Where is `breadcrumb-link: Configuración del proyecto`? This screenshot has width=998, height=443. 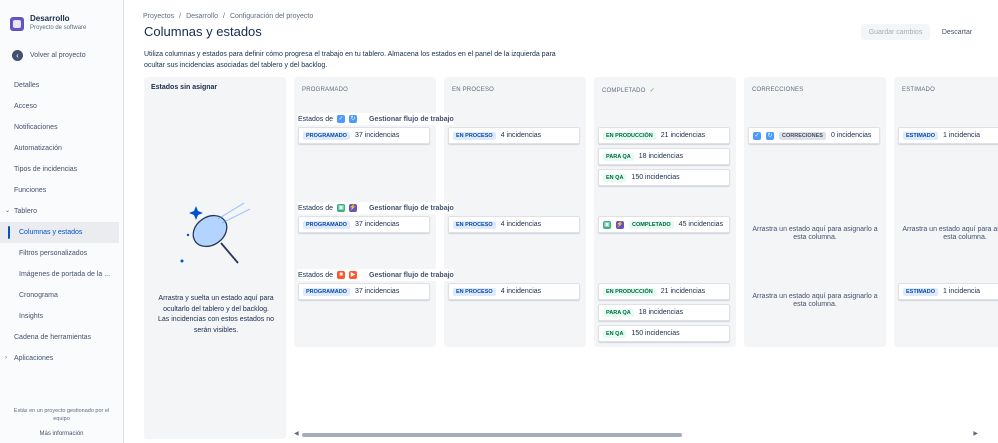 breadcrumb-link: Configuración del proyecto is located at coordinates (271, 16).